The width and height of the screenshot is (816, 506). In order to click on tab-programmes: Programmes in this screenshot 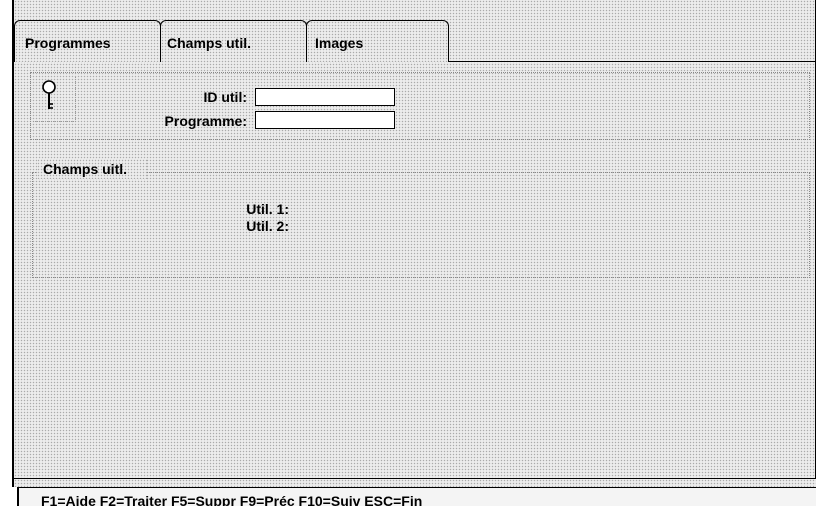, I will do `click(87, 41)`.